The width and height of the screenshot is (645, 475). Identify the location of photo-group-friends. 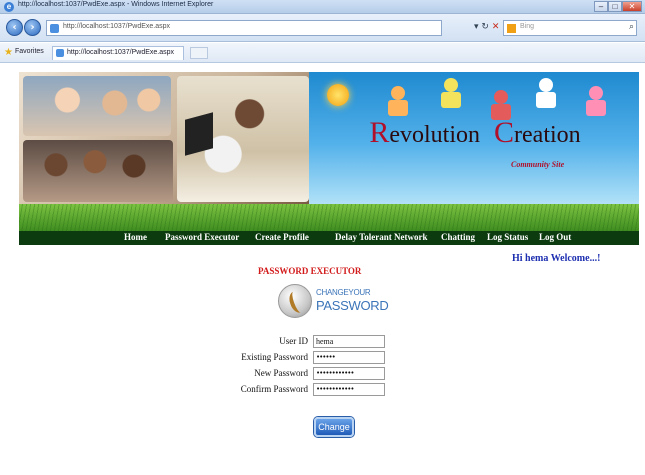
(97, 106).